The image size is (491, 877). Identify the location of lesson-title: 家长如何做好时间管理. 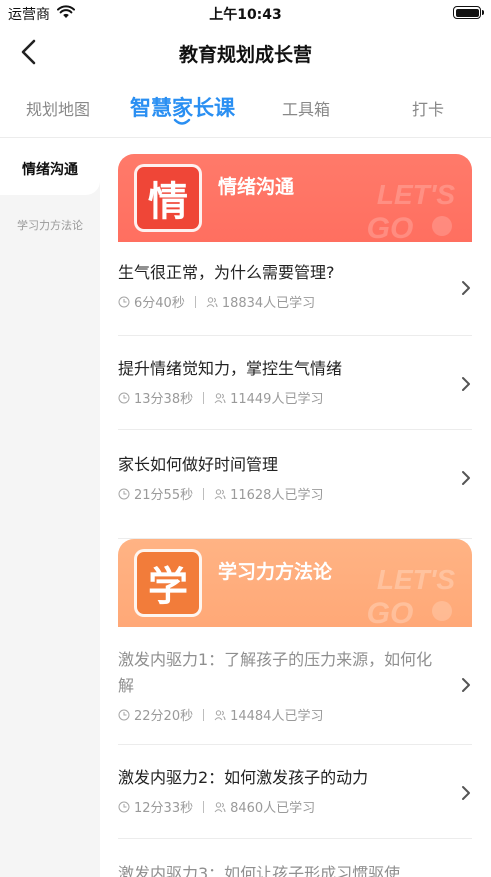
(198, 464).